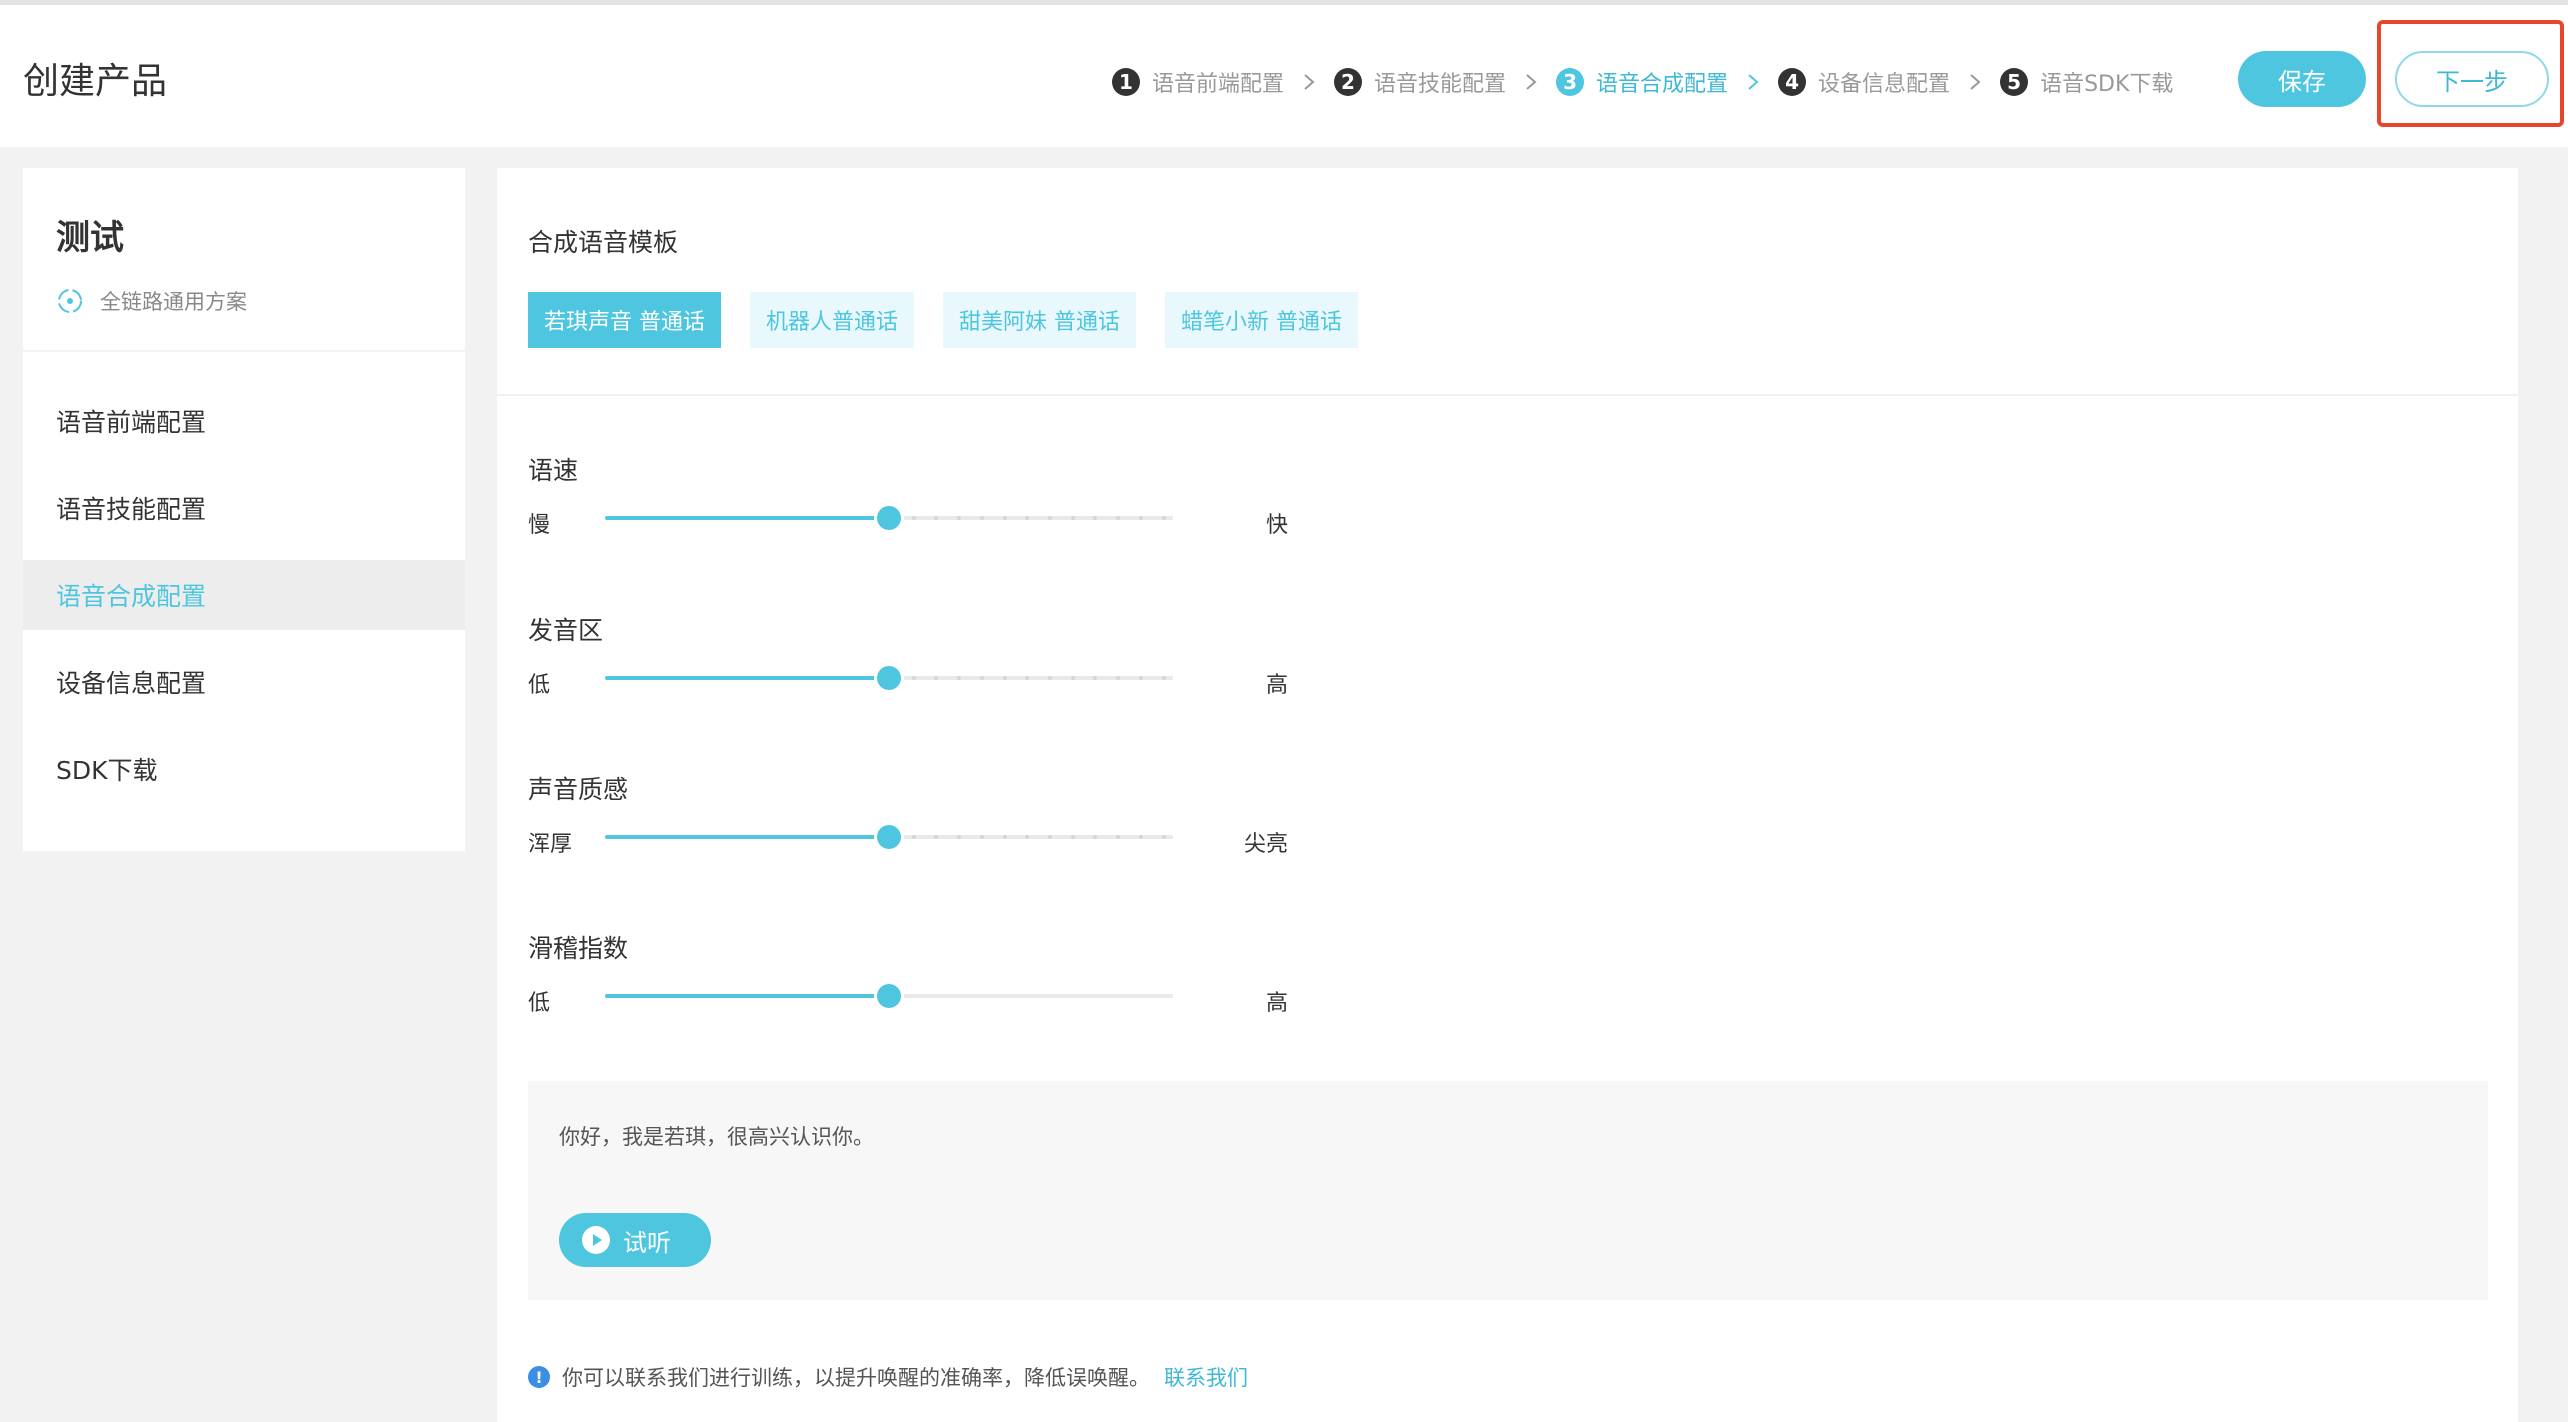  I want to click on param-high-label: 快, so click(1276, 525).